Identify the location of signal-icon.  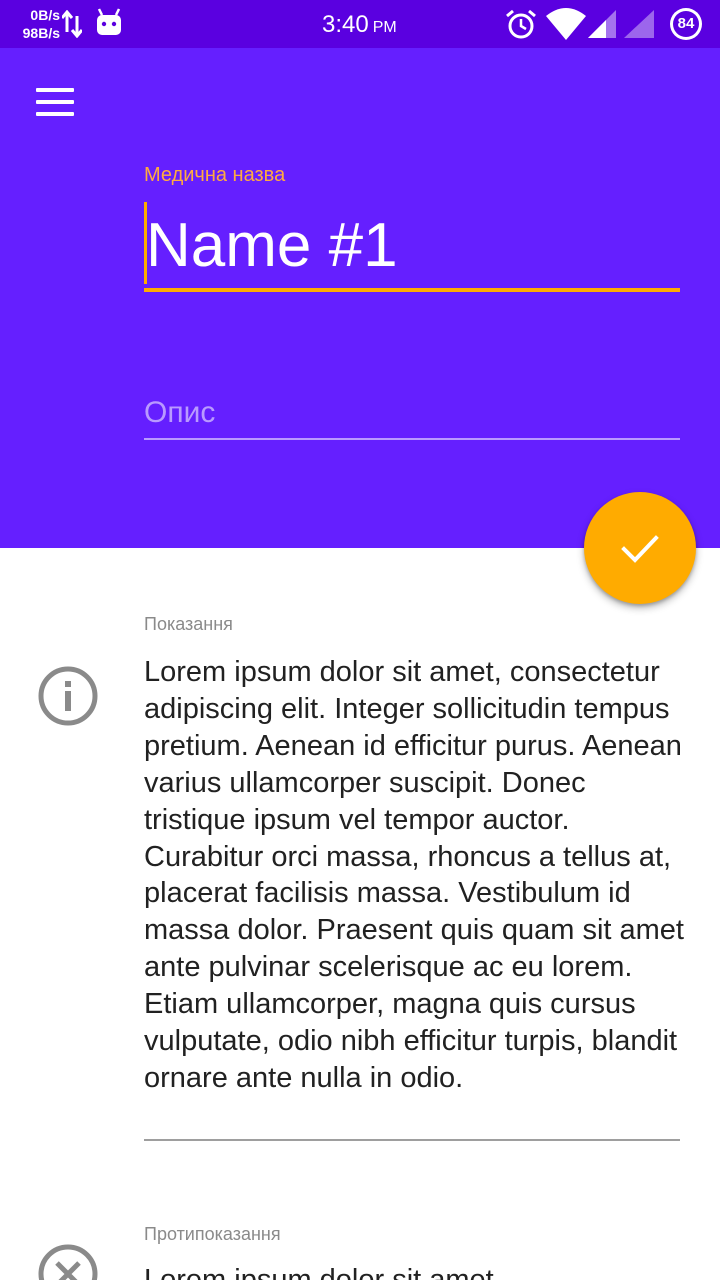
(602, 24).